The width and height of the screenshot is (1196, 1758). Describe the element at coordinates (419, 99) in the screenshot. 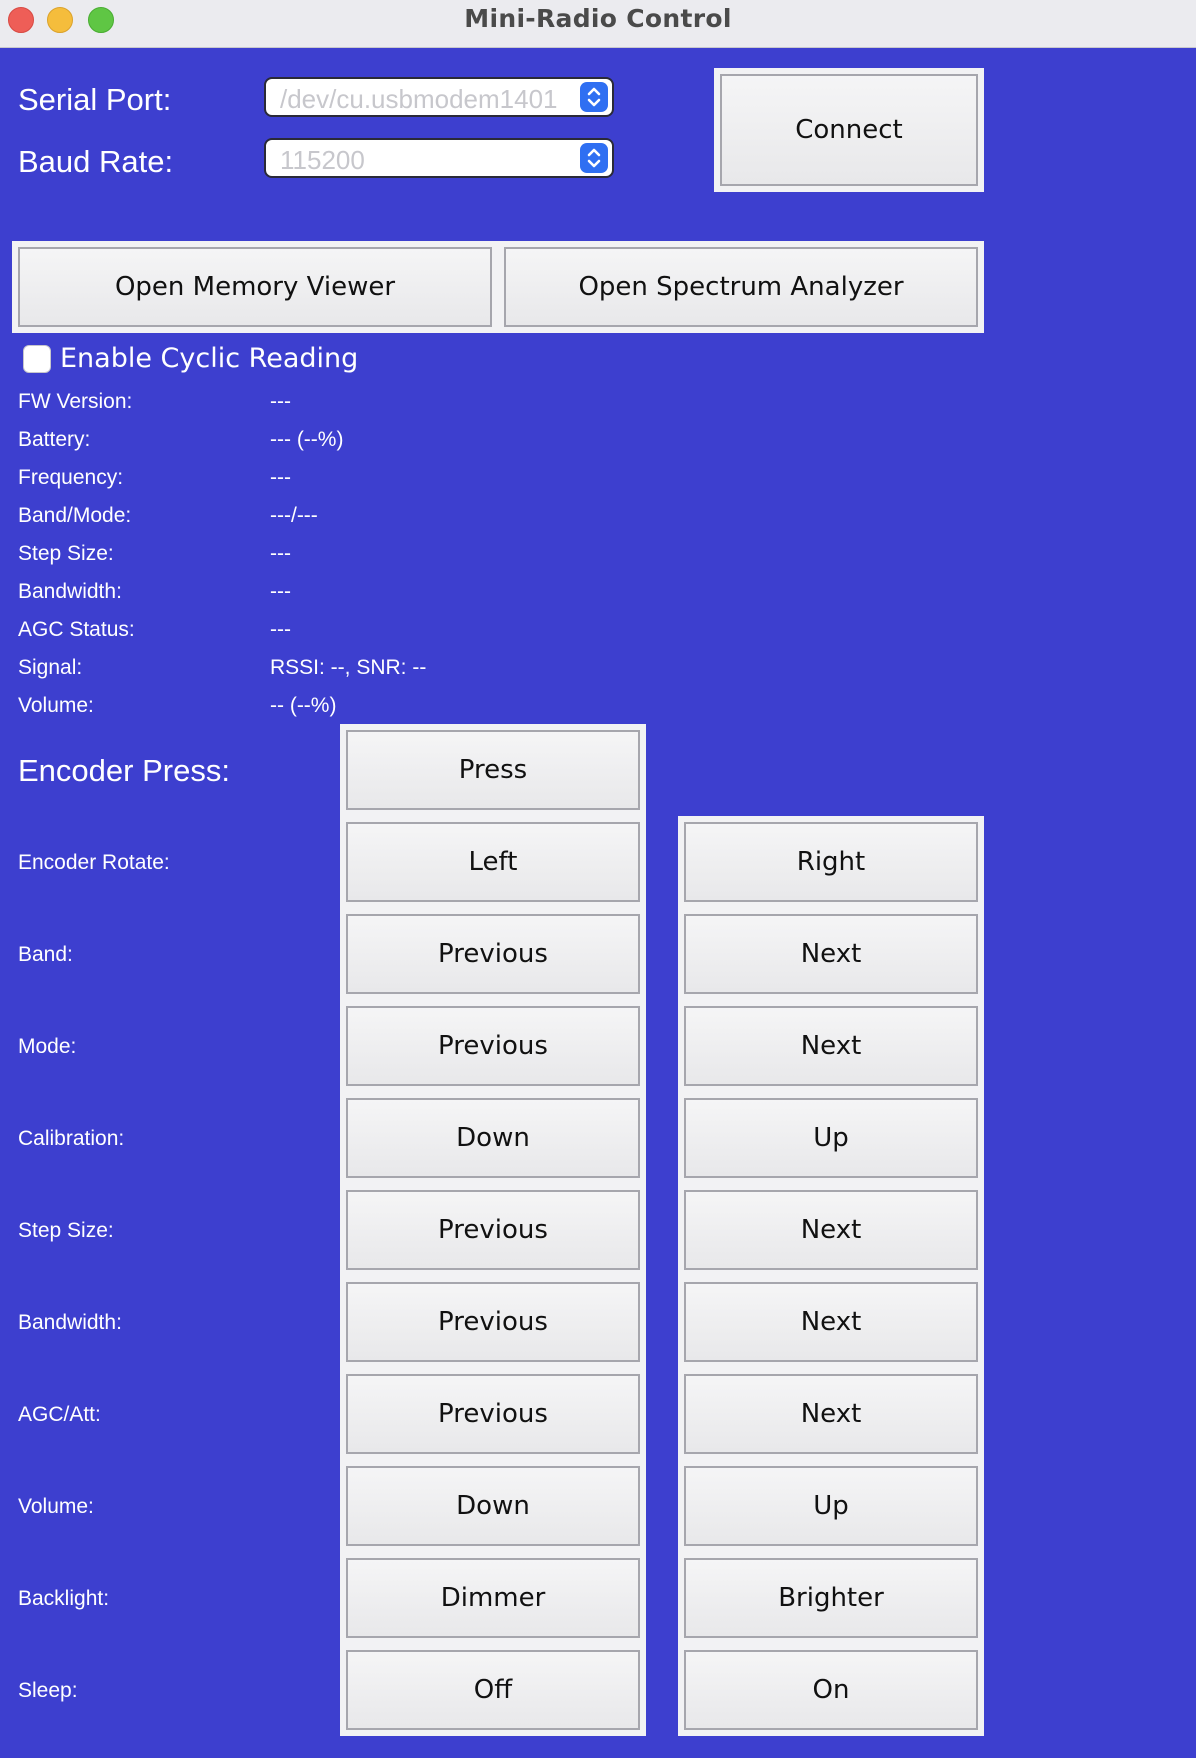

I see `serial-port-value: /dev/cu.usbmodem1401` at that location.